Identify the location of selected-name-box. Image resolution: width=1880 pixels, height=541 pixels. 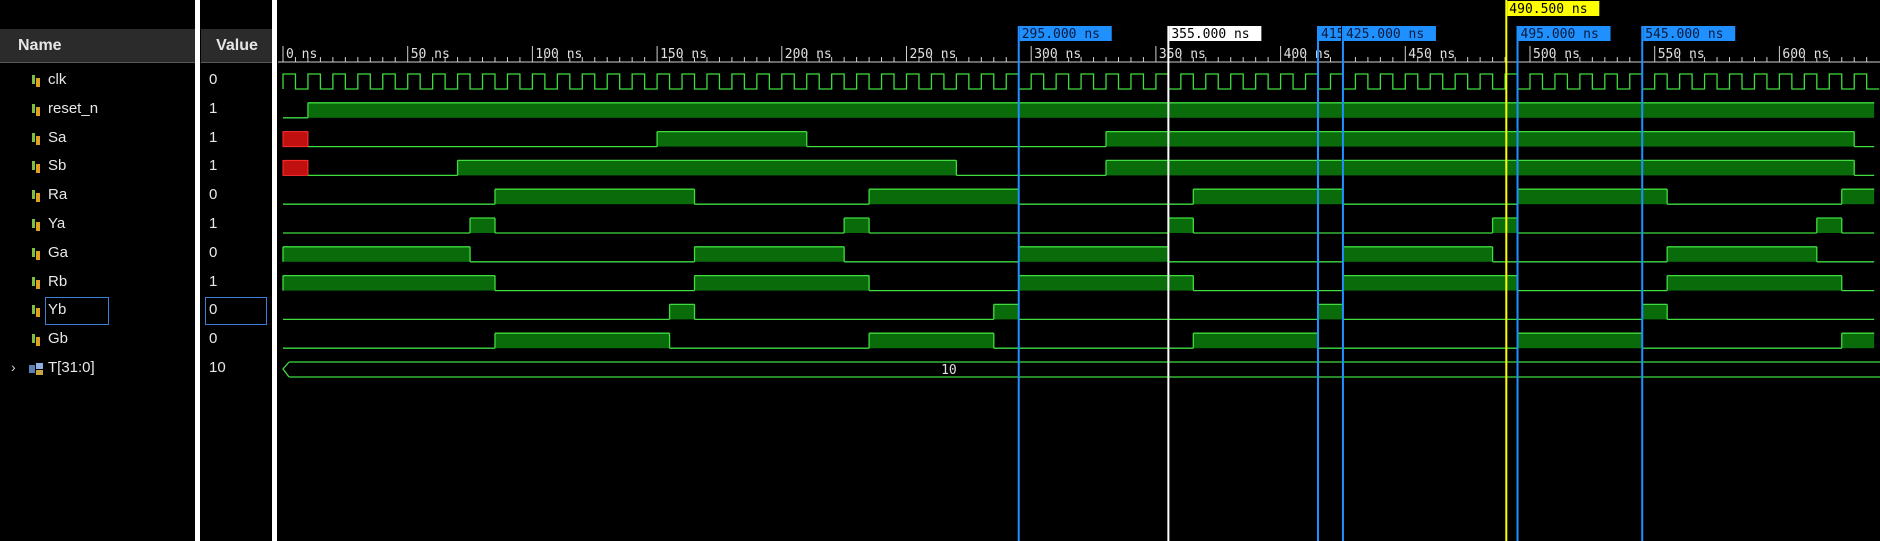
(77, 311).